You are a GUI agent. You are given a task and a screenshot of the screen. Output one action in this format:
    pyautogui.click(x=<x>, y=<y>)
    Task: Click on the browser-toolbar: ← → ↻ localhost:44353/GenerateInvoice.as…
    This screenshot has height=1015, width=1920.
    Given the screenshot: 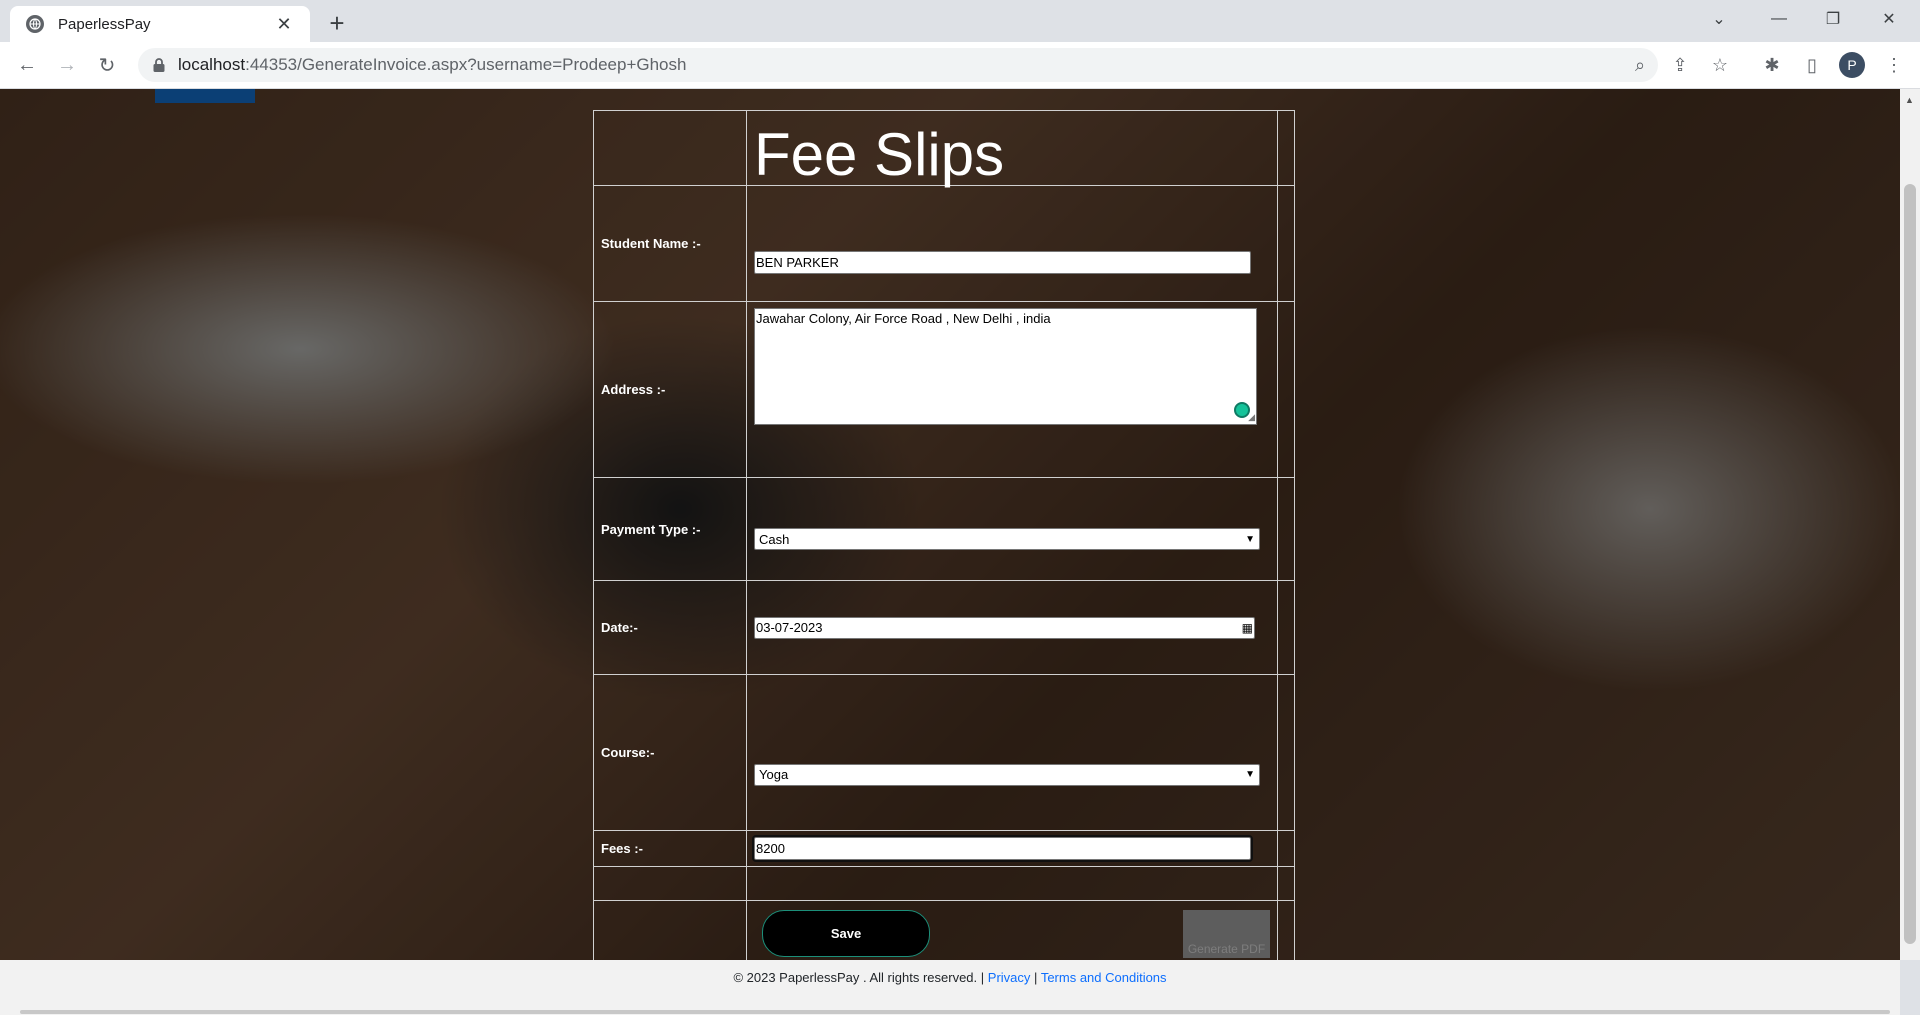 What is the action you would take?
    pyautogui.click(x=960, y=65)
    